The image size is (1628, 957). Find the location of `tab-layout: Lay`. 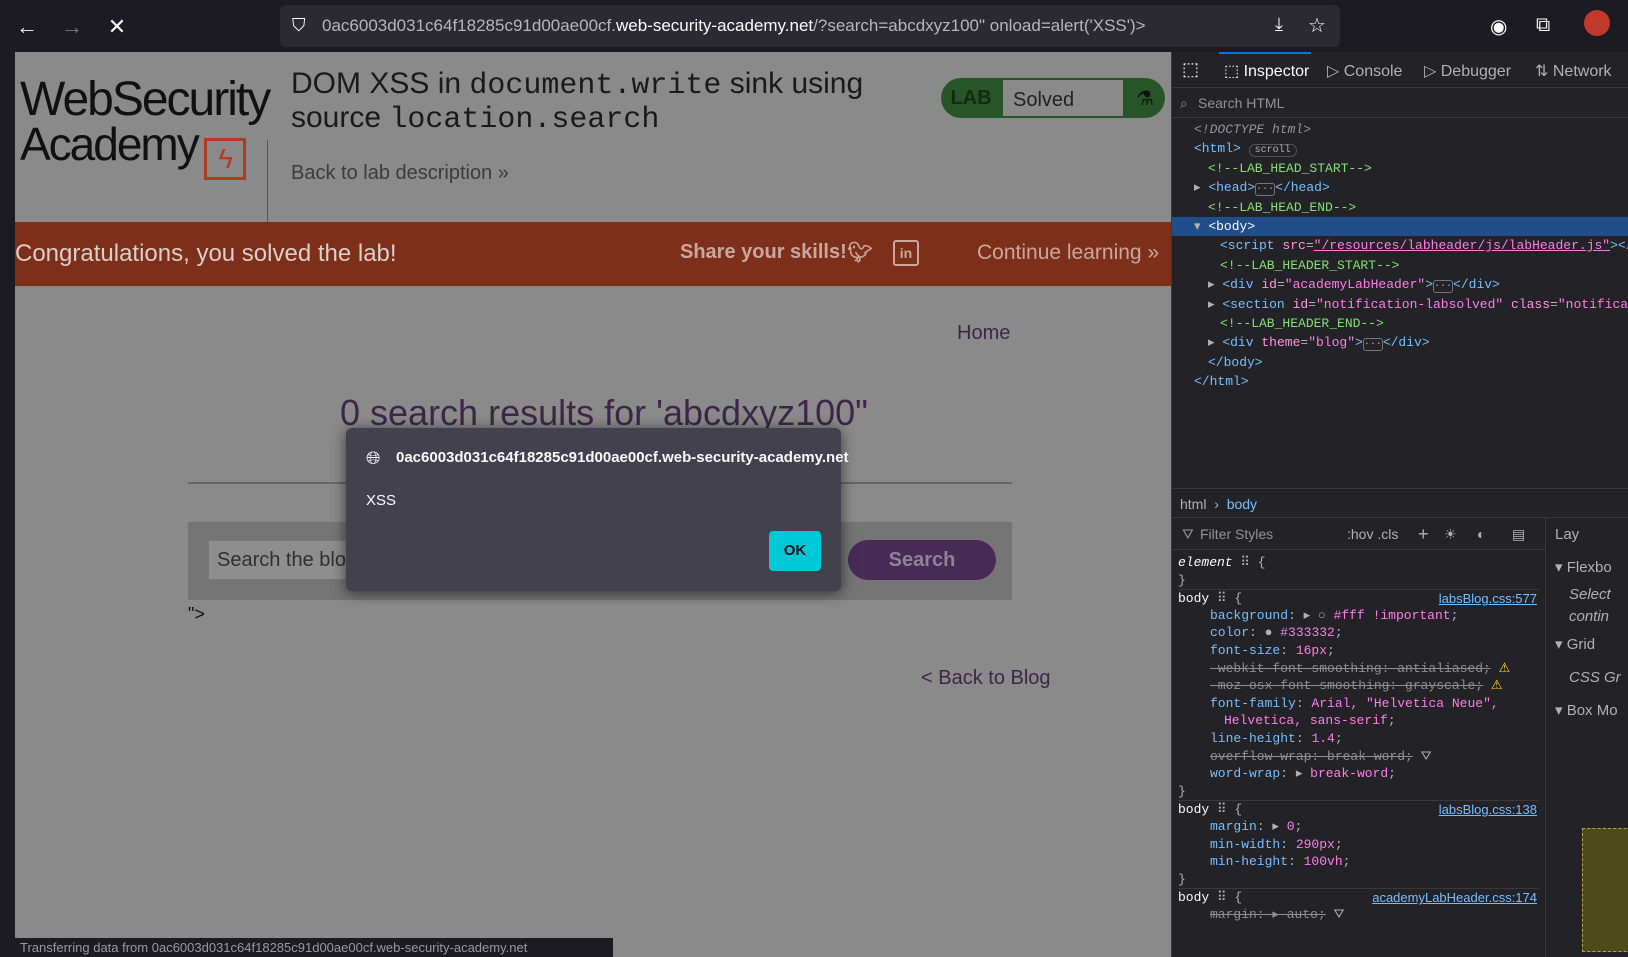

tab-layout: Lay is located at coordinates (1587, 534).